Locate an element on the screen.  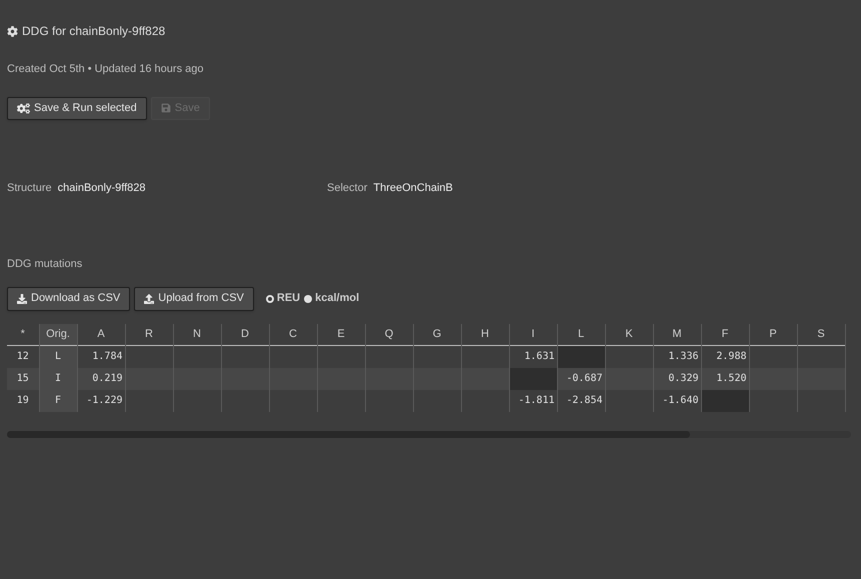
orig-cell: I is located at coordinates (58, 379).